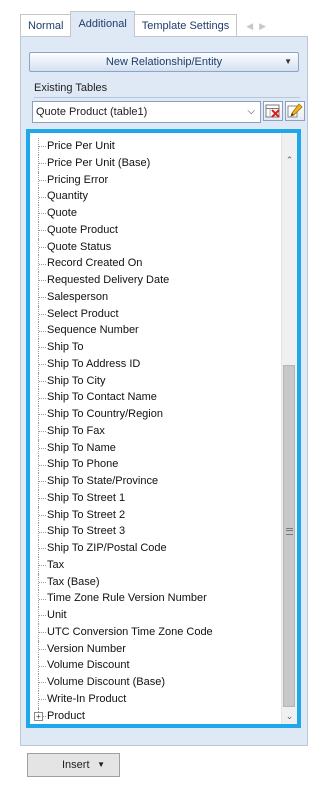 The image size is (323, 787). What do you see at coordinates (38, 716) in the screenshot?
I see `expand-plus-icon: +` at bounding box center [38, 716].